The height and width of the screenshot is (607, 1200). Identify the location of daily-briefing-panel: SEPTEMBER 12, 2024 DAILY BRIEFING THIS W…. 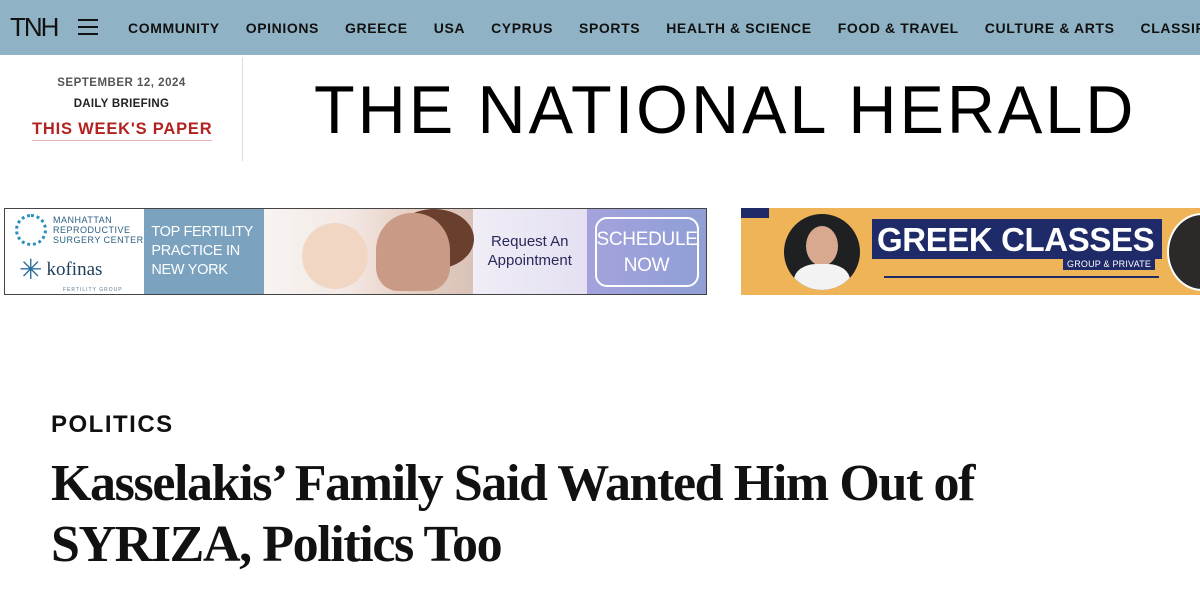
(121, 109).